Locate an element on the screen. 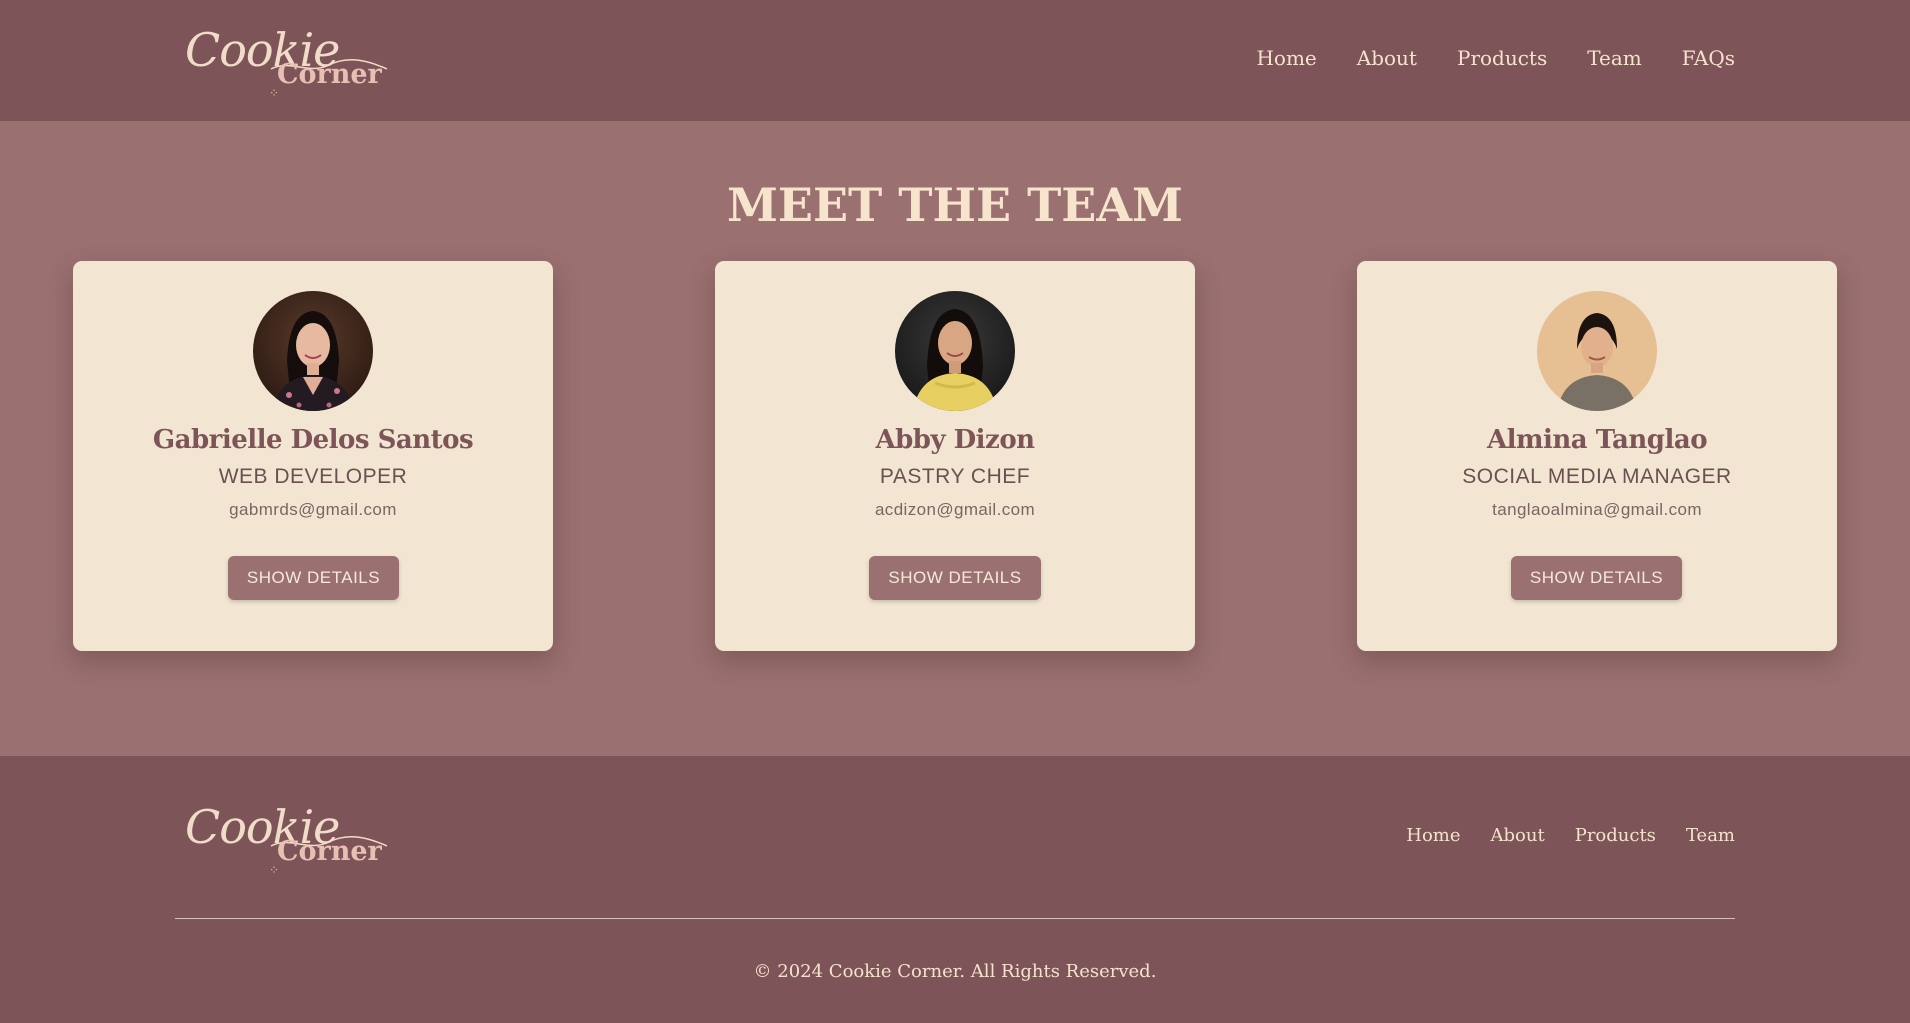 This screenshot has width=1910, height=1023. avatar-gabrielle is located at coordinates (313, 351).